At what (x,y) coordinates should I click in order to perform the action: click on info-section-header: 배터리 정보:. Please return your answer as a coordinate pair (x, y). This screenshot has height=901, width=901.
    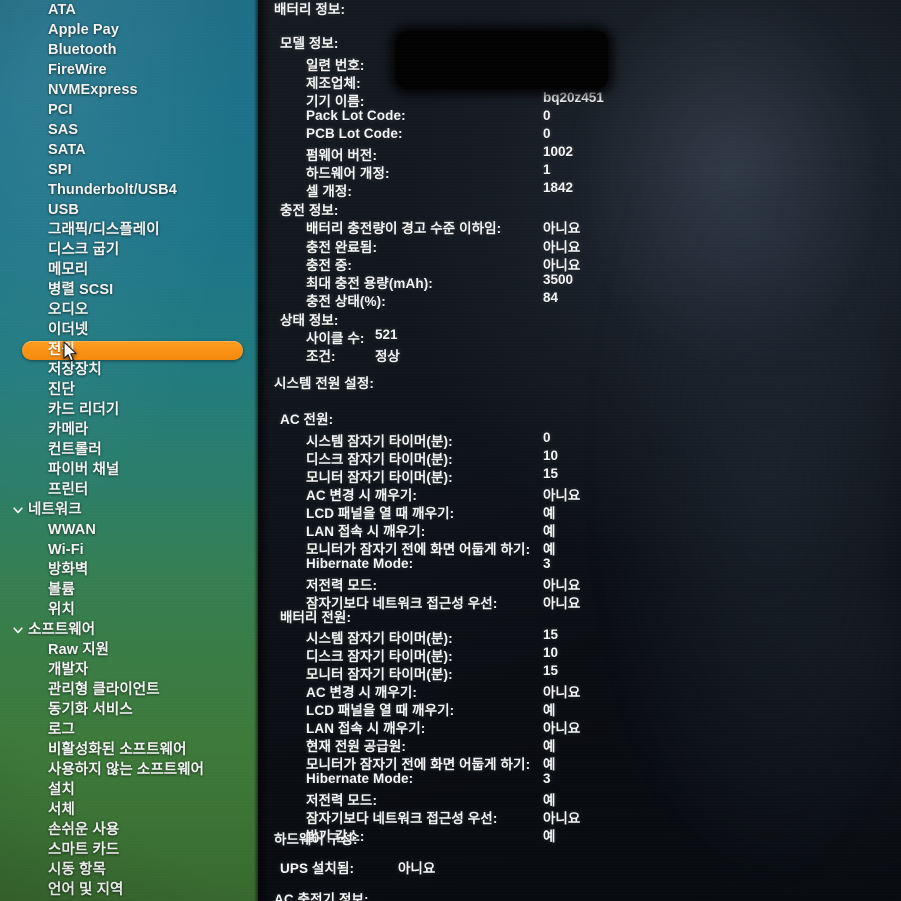
    Looking at the image, I should click on (310, 9).